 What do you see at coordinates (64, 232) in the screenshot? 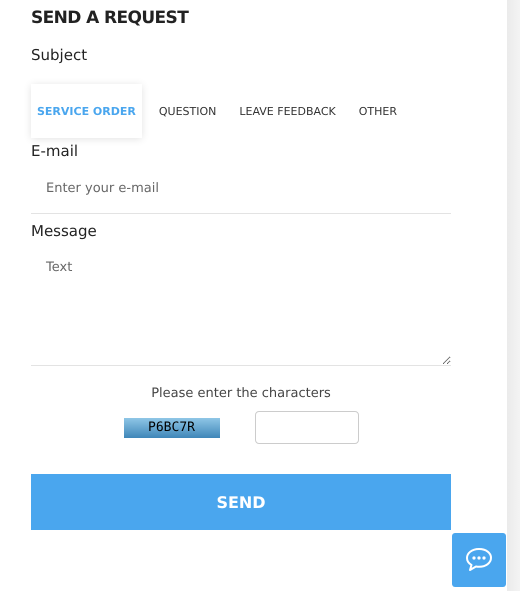
I see `message-label: Message` at bounding box center [64, 232].